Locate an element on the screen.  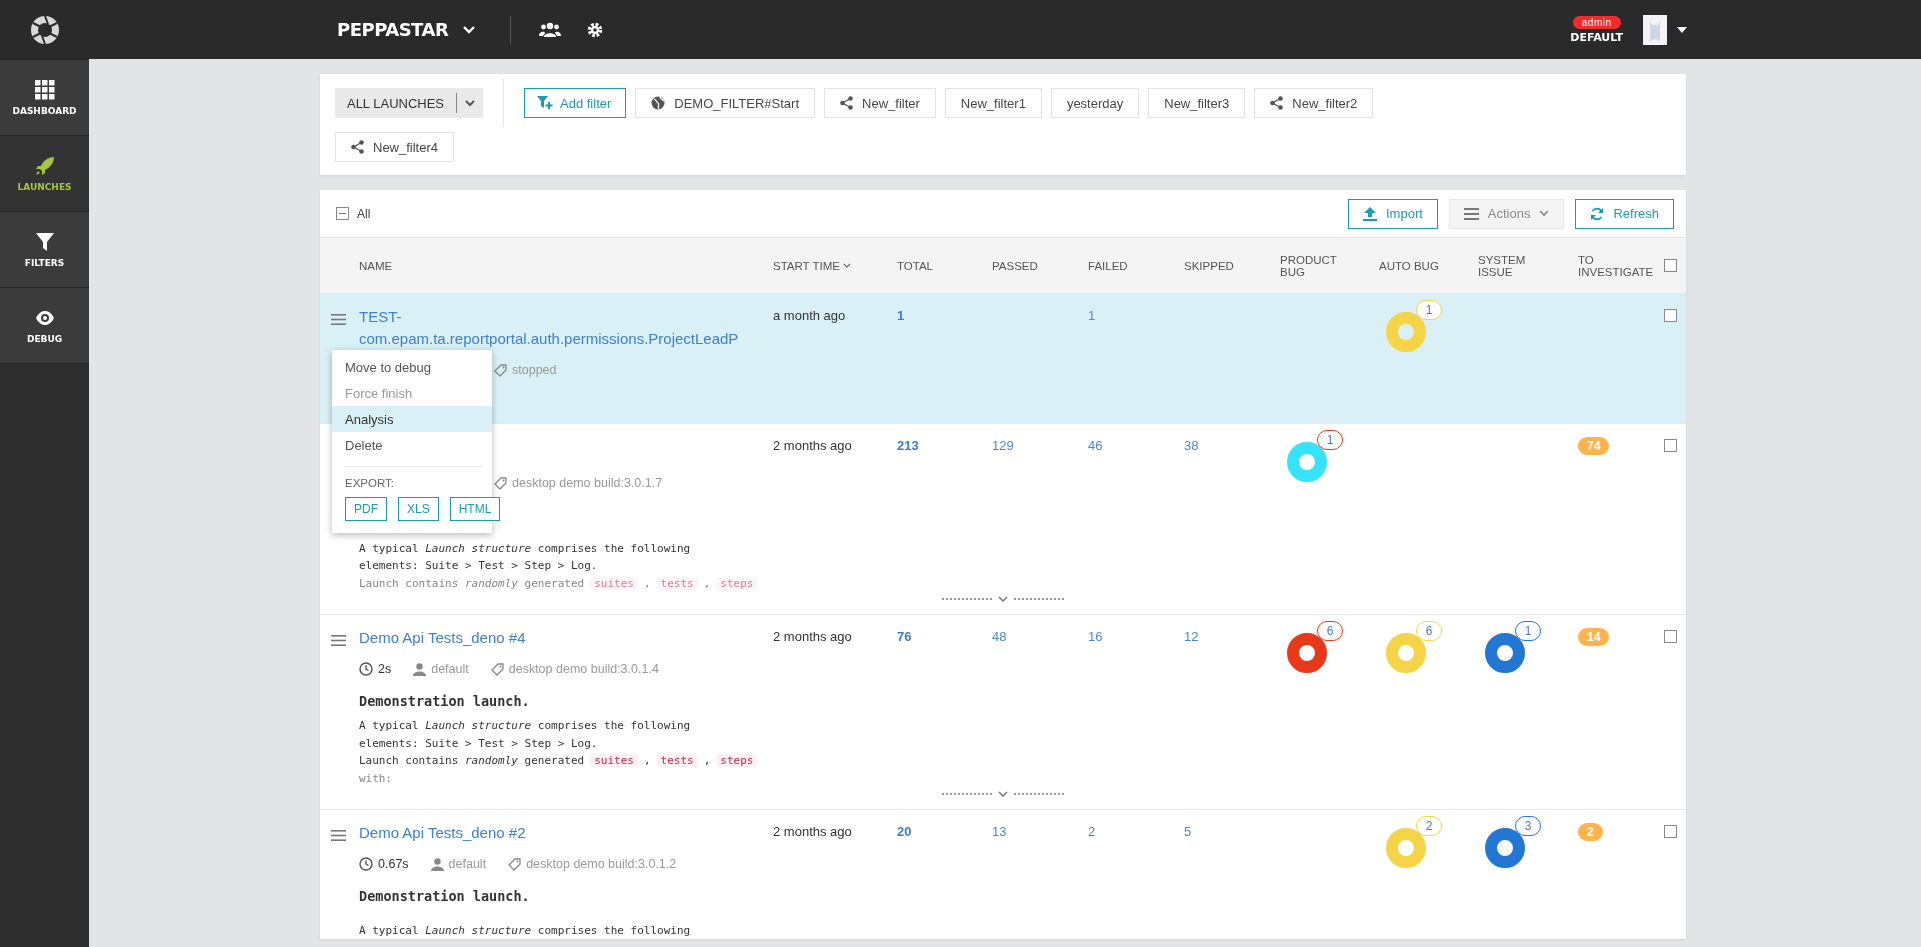
aperture-logo-icon is located at coordinates (44, 29).